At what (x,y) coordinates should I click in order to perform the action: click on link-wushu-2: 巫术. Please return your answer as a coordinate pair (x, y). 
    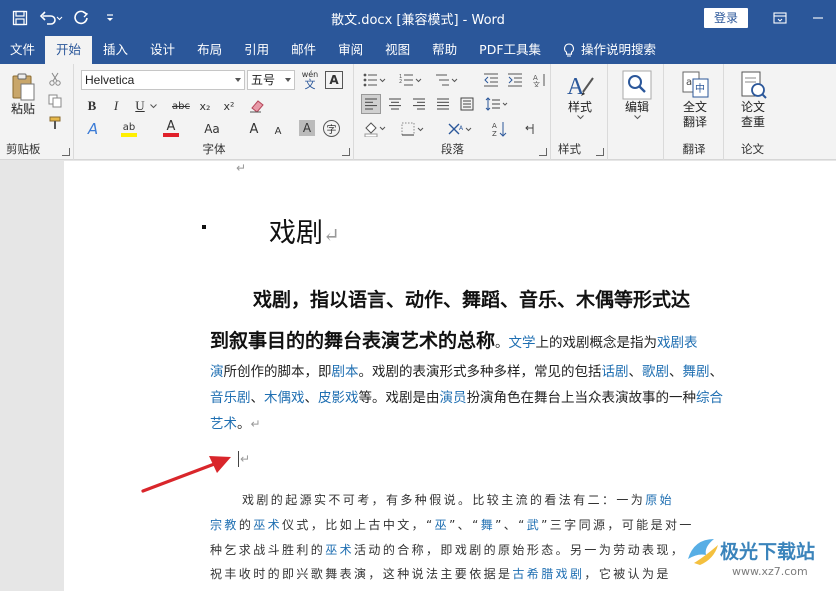
    Looking at the image, I should click on (339, 550).